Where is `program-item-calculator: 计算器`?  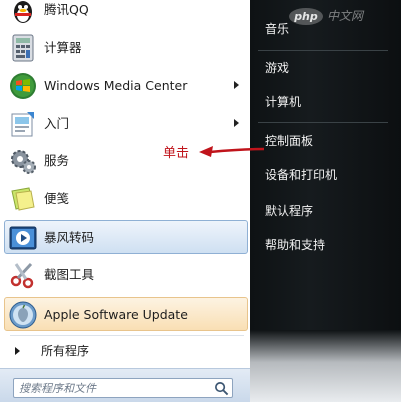 program-item-calculator: 计算器 is located at coordinates (126, 47).